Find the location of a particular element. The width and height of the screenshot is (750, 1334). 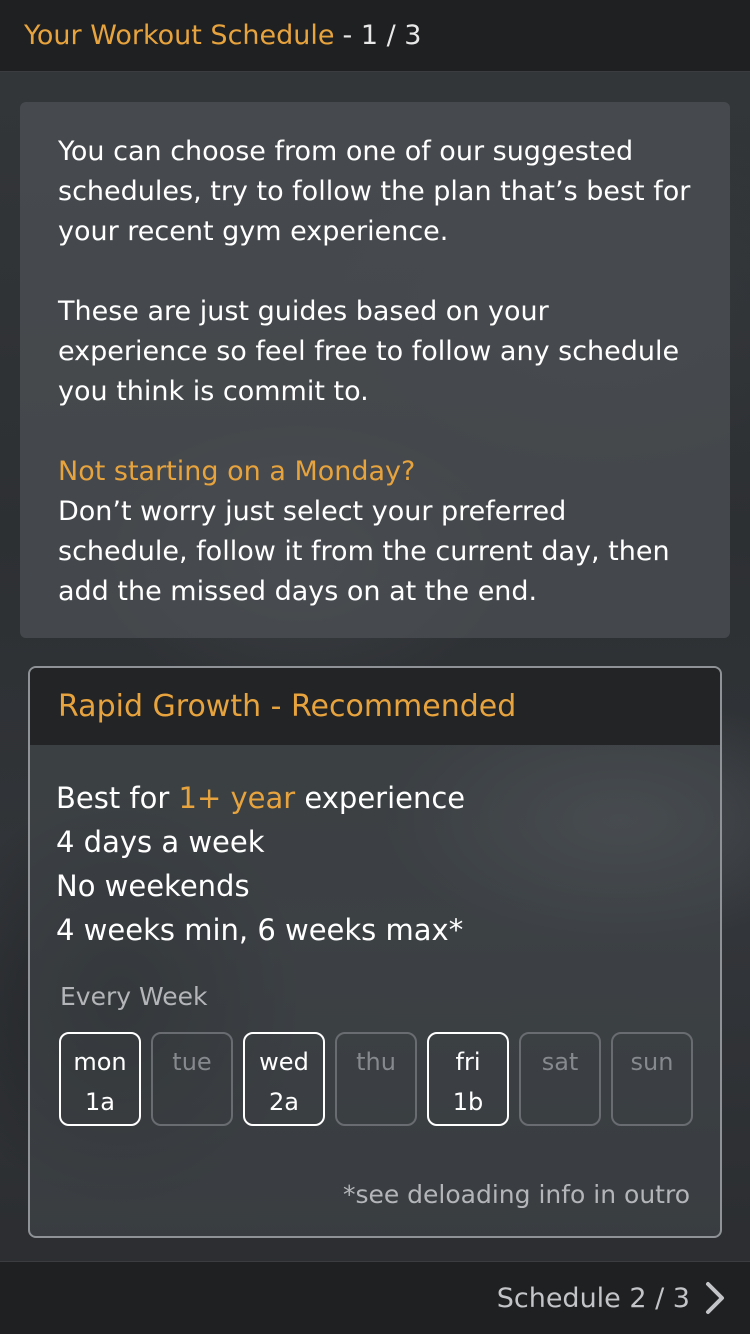

schedule-title: Rapid Growth - Recommended is located at coordinates (375, 706).